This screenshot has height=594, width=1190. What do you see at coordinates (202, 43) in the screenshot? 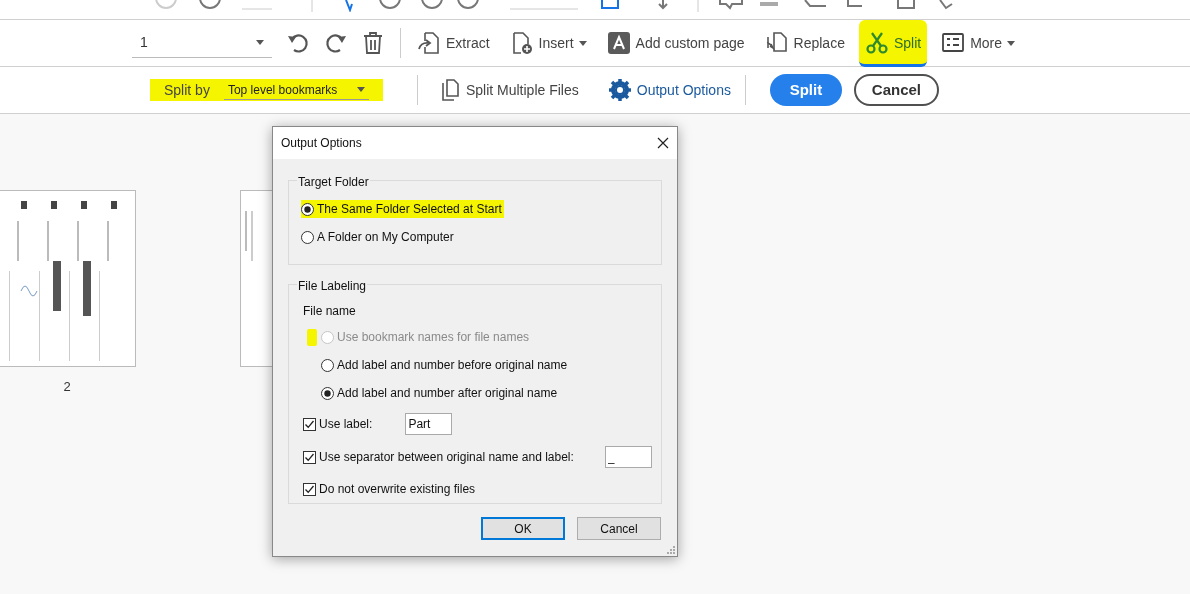
I see `page-number-field: 1` at bounding box center [202, 43].